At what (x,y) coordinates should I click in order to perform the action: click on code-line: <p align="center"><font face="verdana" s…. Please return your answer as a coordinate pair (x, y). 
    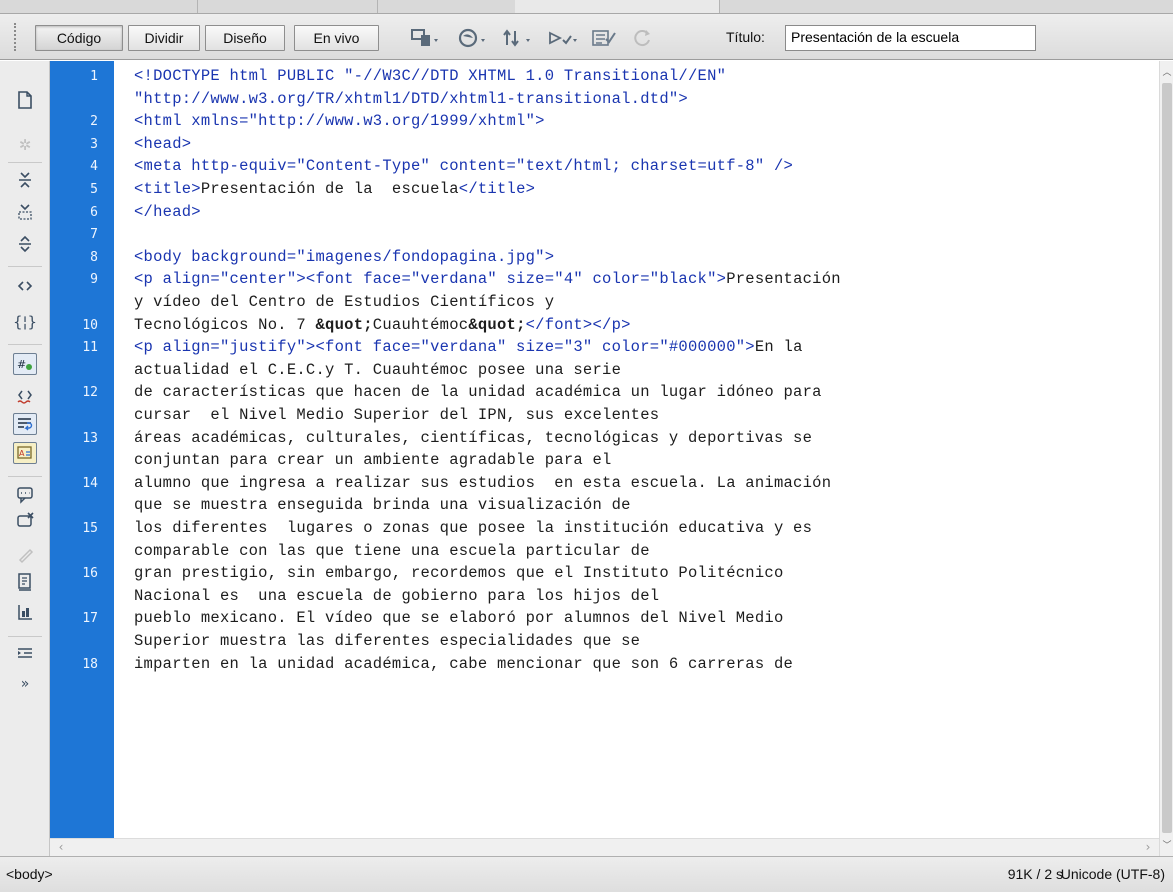
    Looking at the image, I should click on (487, 279).